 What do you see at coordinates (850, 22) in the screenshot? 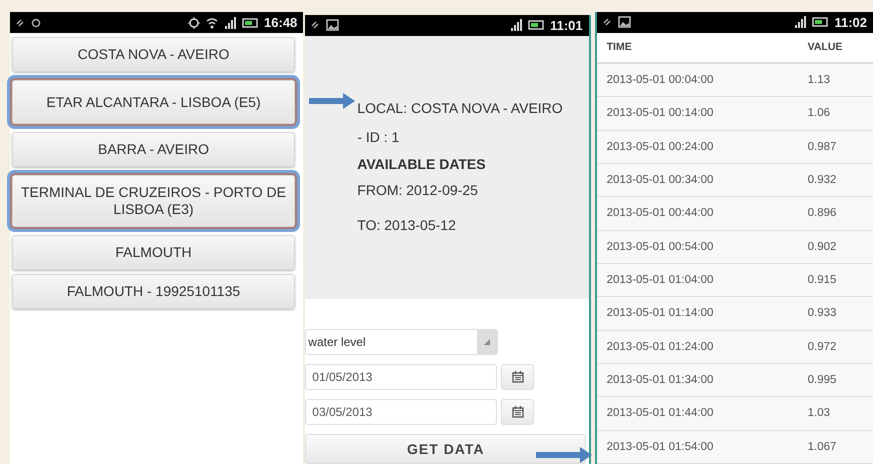
I see `status-time: 11:02` at bounding box center [850, 22].